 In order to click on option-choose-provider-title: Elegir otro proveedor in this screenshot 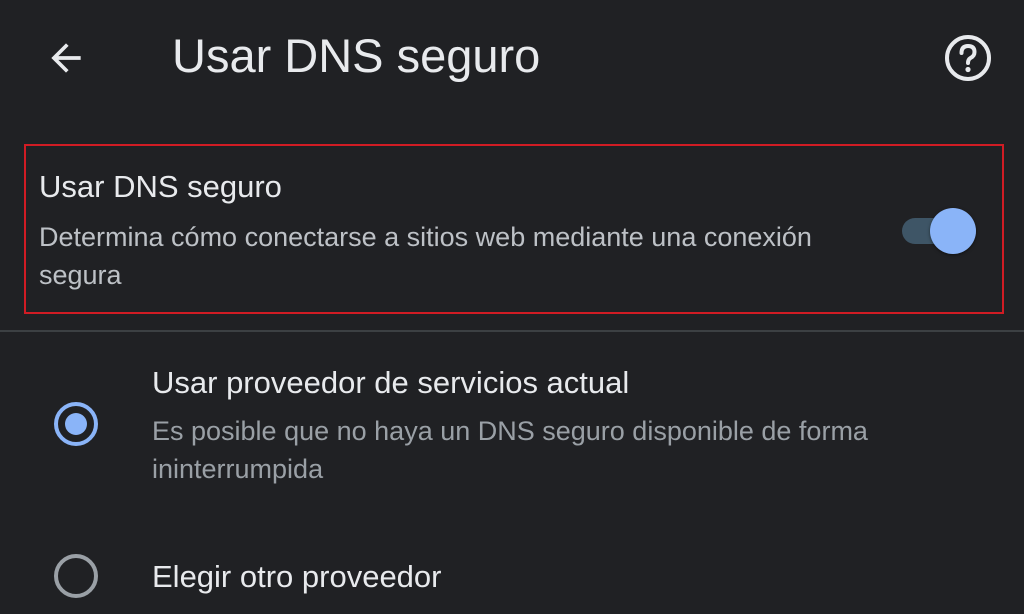, I will do `click(297, 576)`.